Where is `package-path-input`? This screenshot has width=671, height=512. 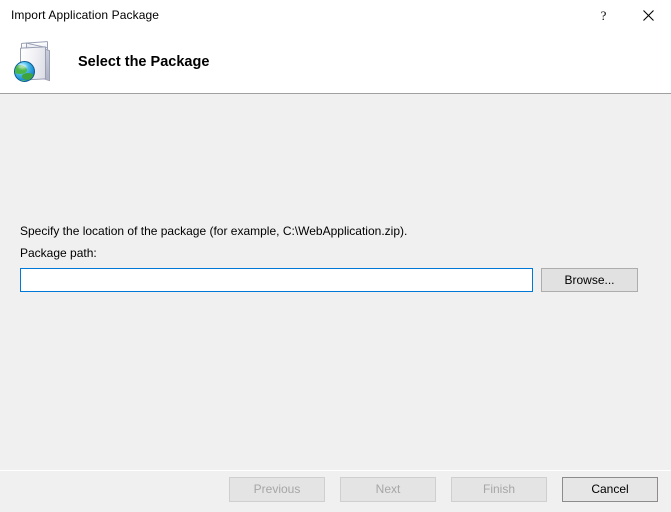 package-path-input is located at coordinates (276, 280).